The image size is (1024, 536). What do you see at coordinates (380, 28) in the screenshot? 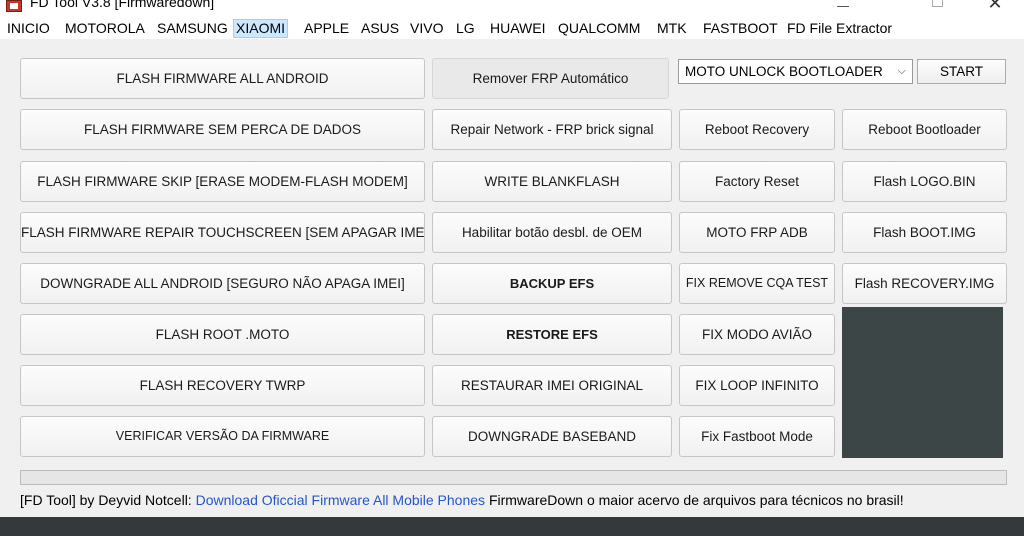
I see `tab-asus: ASUS` at bounding box center [380, 28].